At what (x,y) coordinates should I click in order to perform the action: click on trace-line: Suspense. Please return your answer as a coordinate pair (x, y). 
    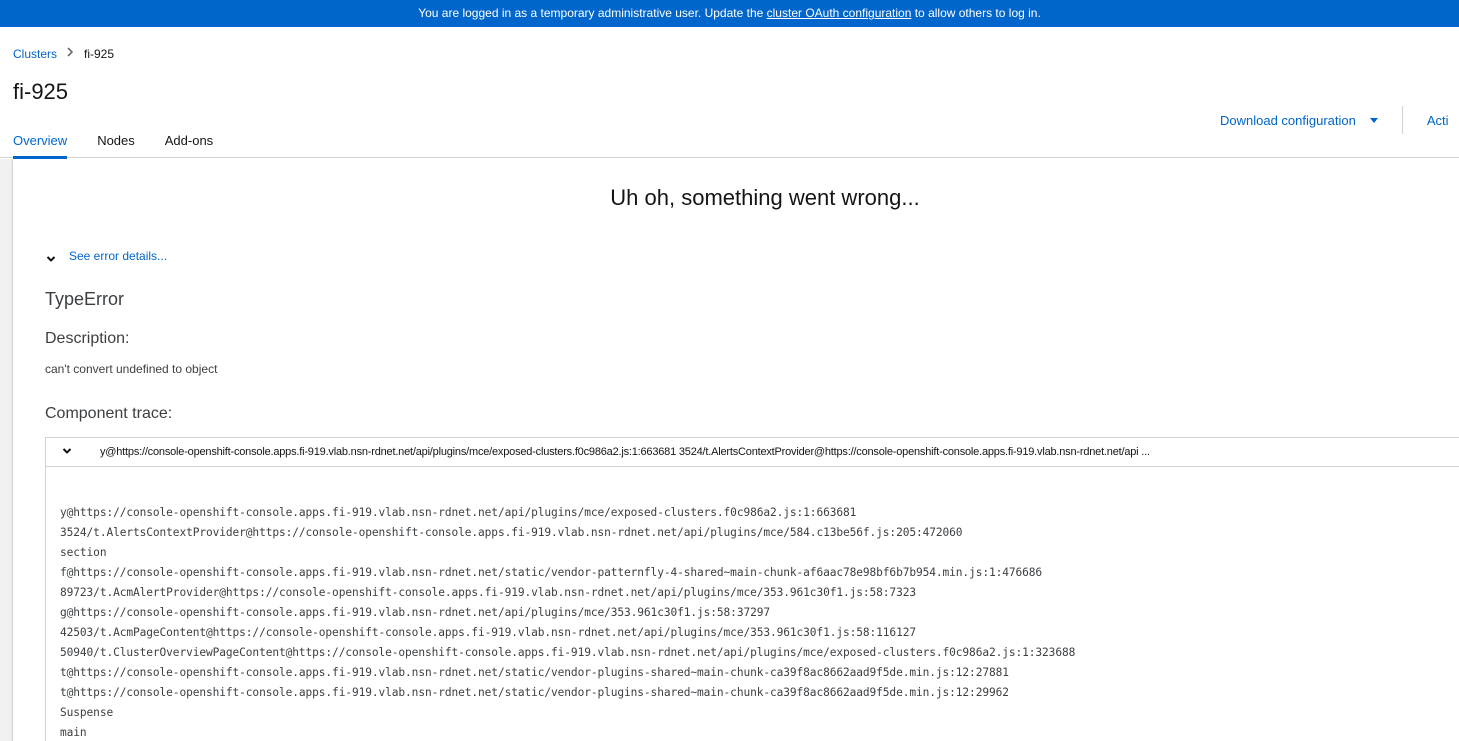
    Looking at the image, I should click on (87, 712).